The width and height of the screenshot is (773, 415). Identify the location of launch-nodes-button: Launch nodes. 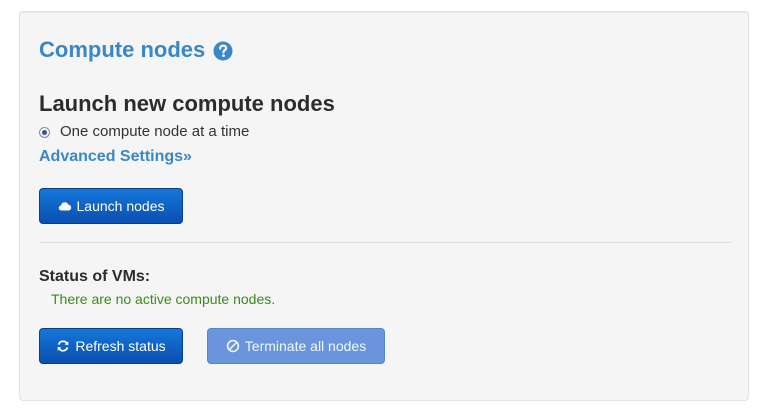
(111, 206).